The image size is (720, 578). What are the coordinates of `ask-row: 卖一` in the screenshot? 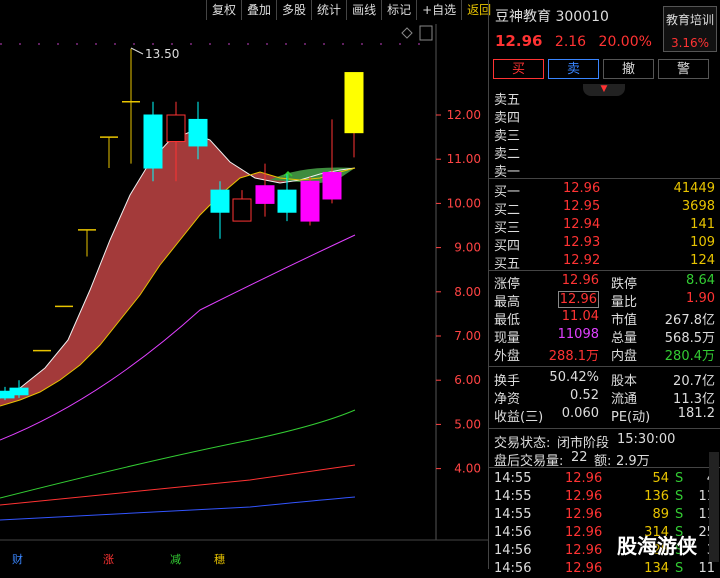 It's located at (604, 170).